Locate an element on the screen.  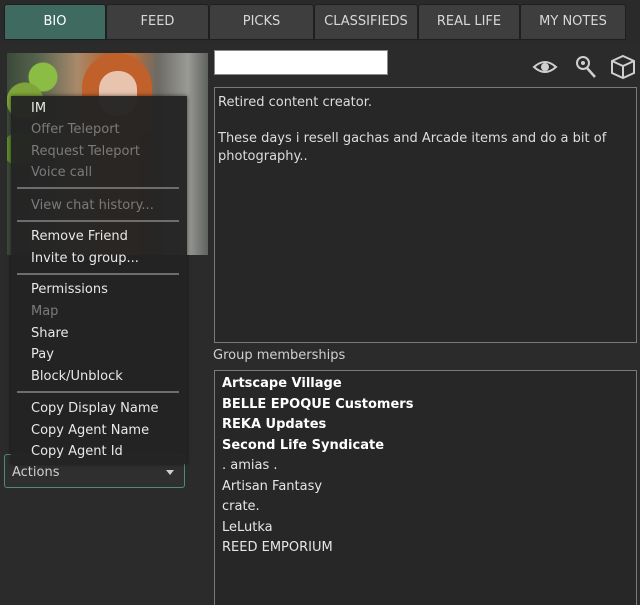
menu-item-copy-agent-id: Copy Agent Id is located at coordinates (77, 451).